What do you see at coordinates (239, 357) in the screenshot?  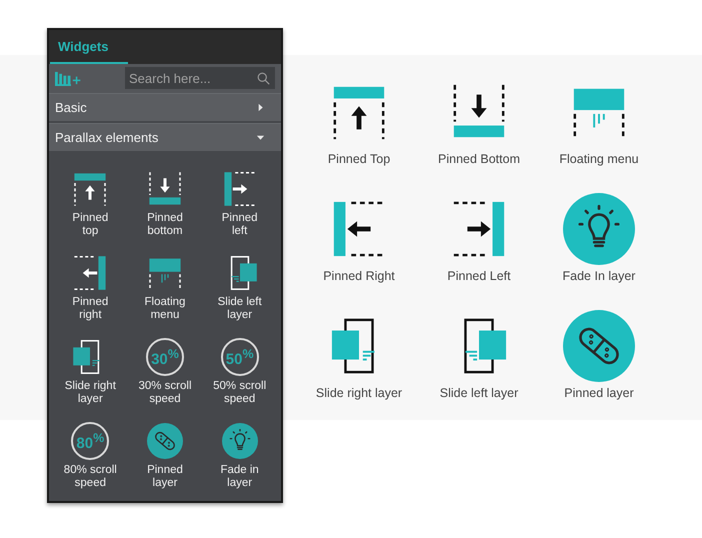 I see `speed-badge-icon: 50$^{%}$` at bounding box center [239, 357].